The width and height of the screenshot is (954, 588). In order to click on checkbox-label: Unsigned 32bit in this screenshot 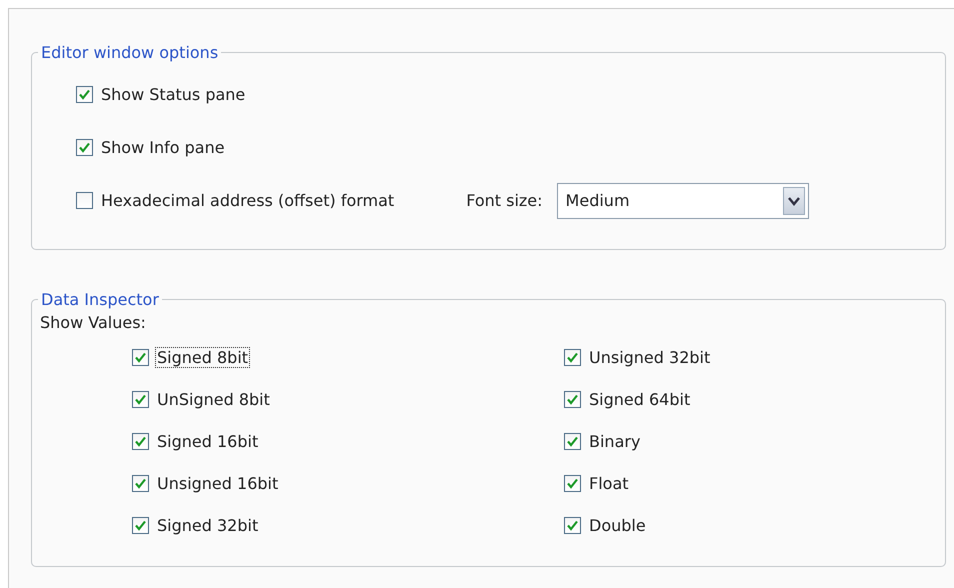, I will do `click(650, 357)`.